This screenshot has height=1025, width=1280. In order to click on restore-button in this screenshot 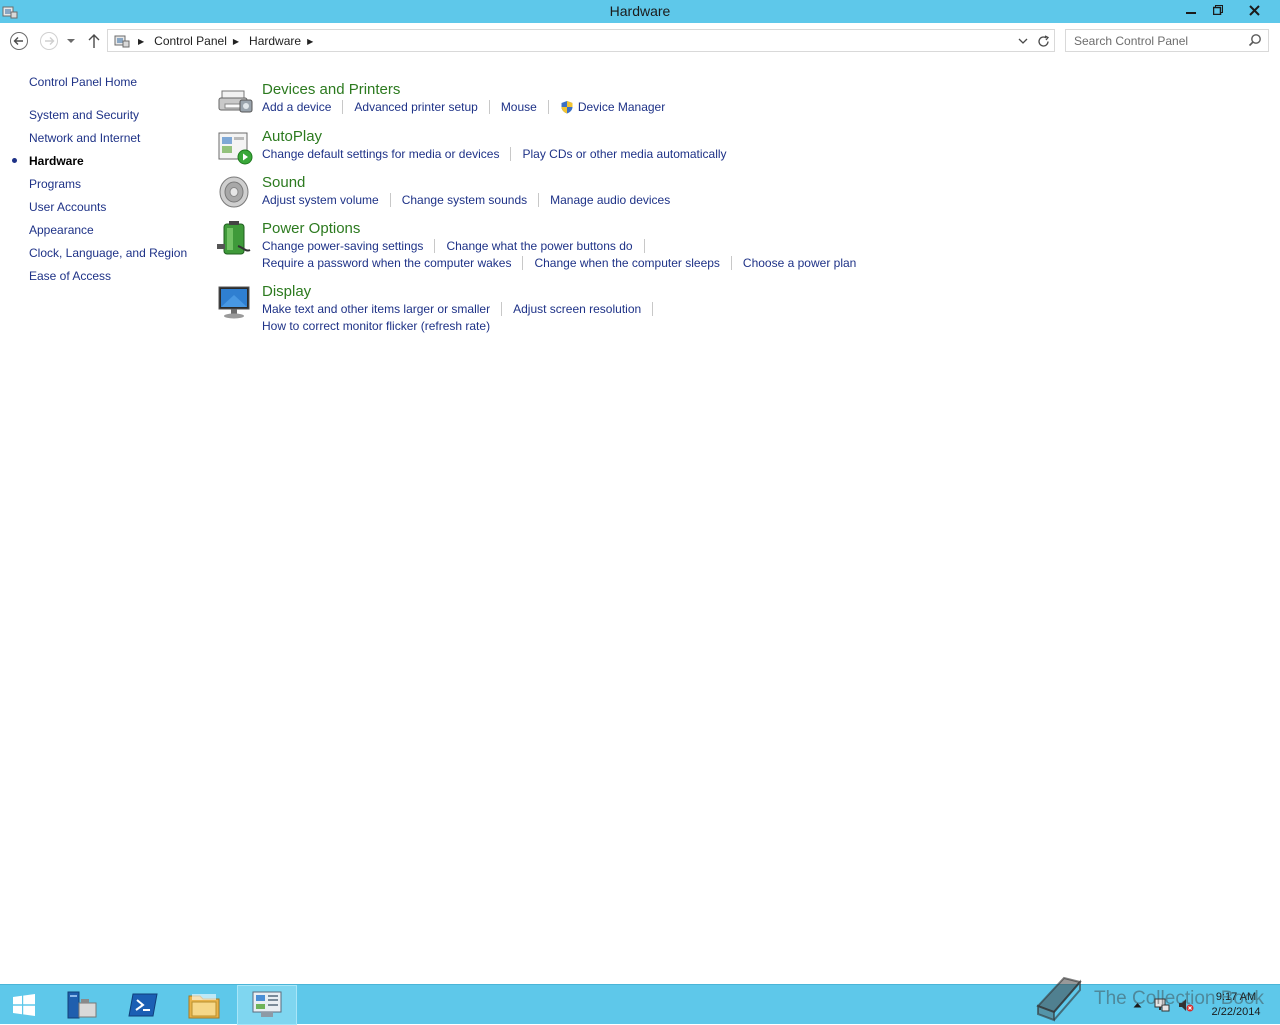, I will do `click(1218, 10)`.